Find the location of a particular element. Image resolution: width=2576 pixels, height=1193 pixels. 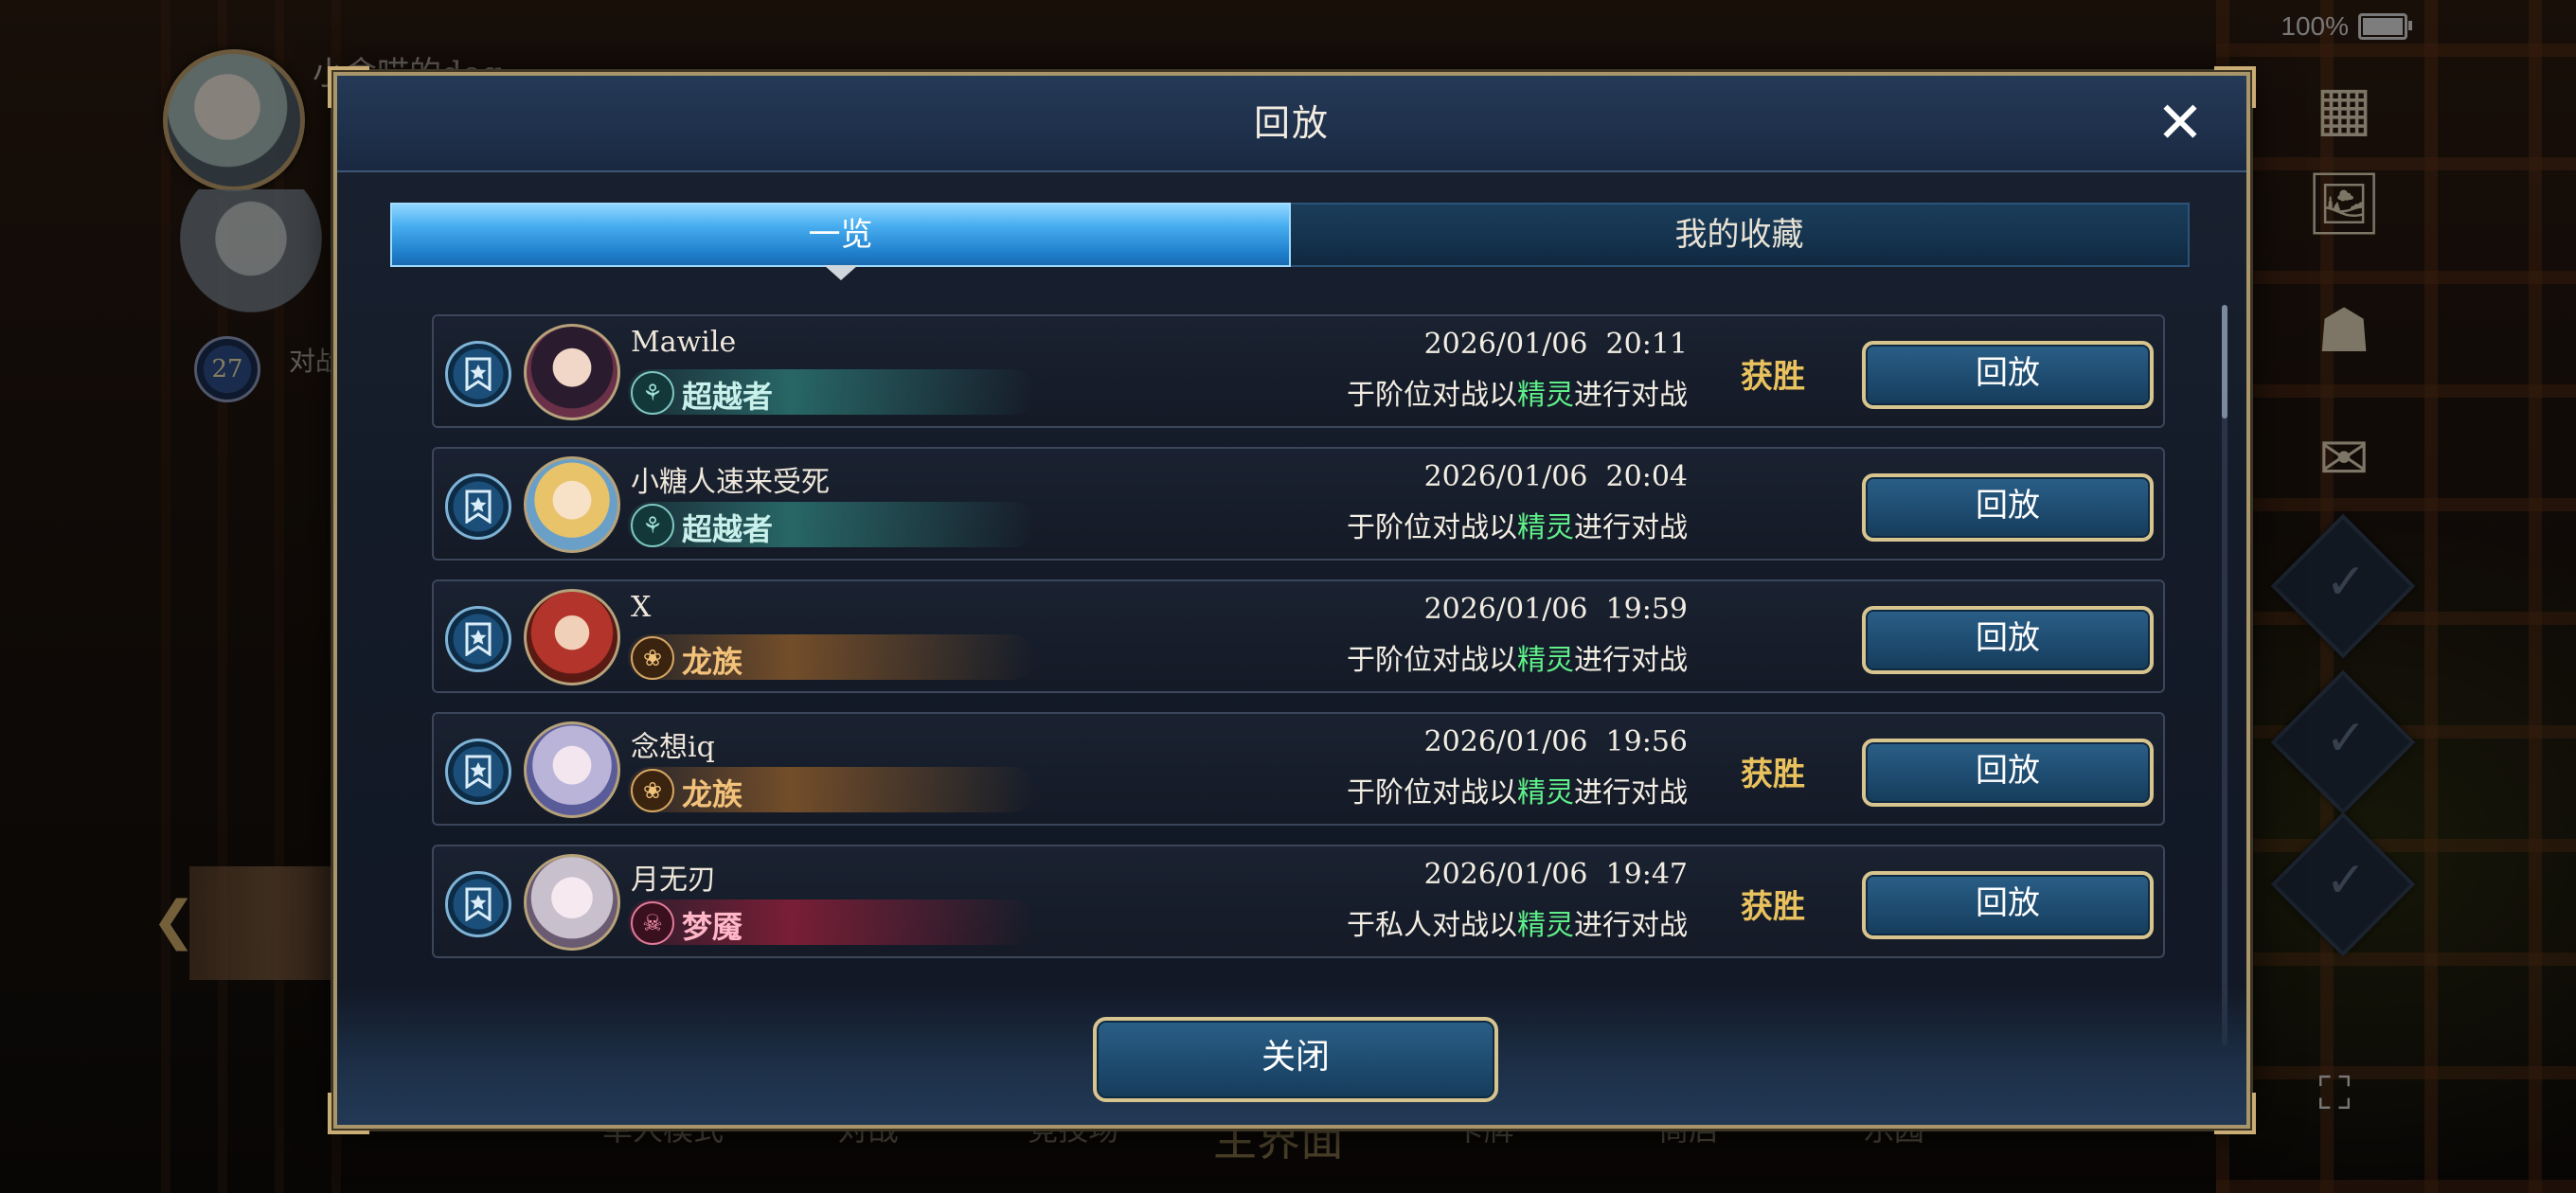

match-description: 于私人对战以精灵进行对战 is located at coordinates (1517, 922).